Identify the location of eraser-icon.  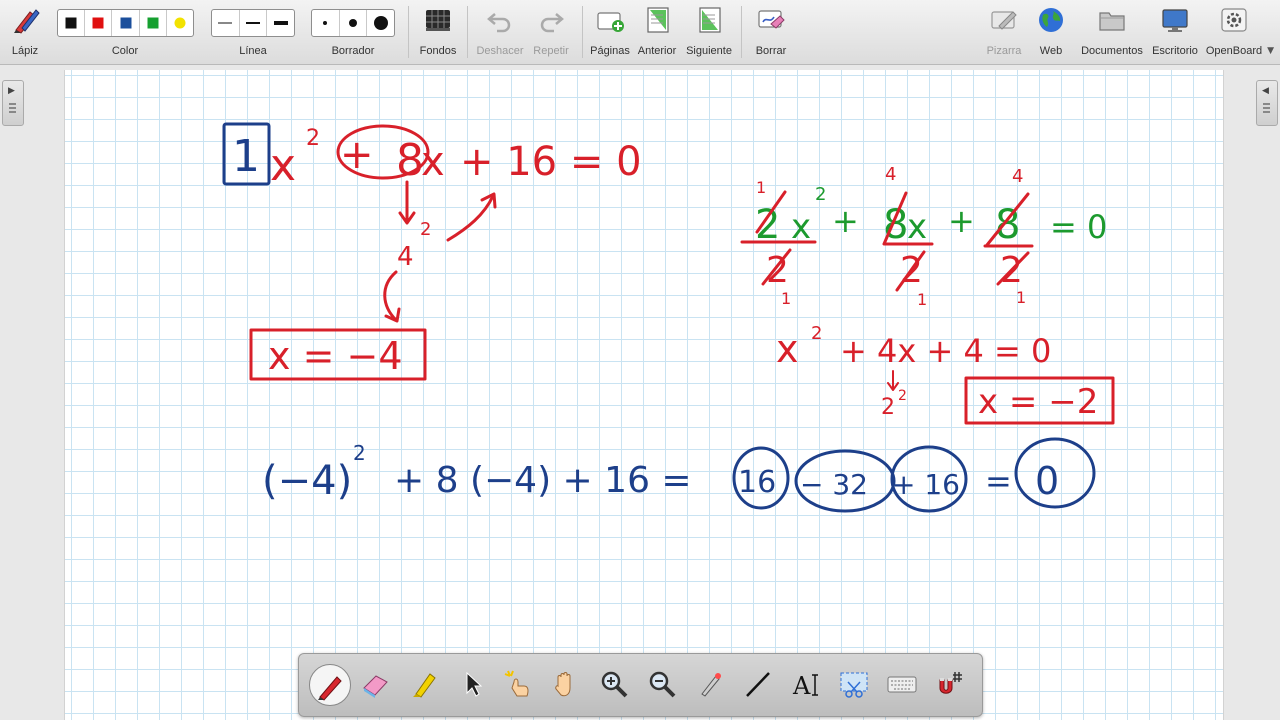
(375, 686).